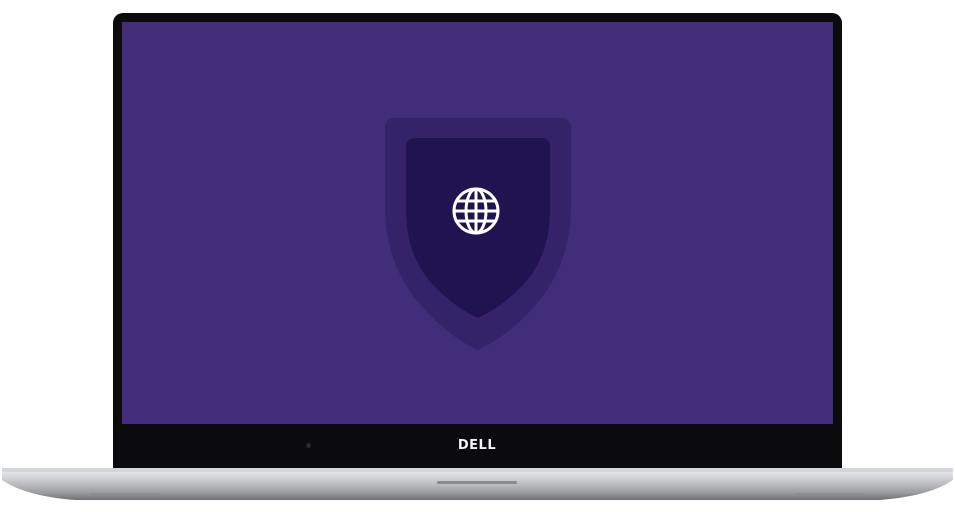 The width and height of the screenshot is (955, 512). What do you see at coordinates (477, 445) in the screenshot?
I see `brand-logo: DELL` at bounding box center [477, 445].